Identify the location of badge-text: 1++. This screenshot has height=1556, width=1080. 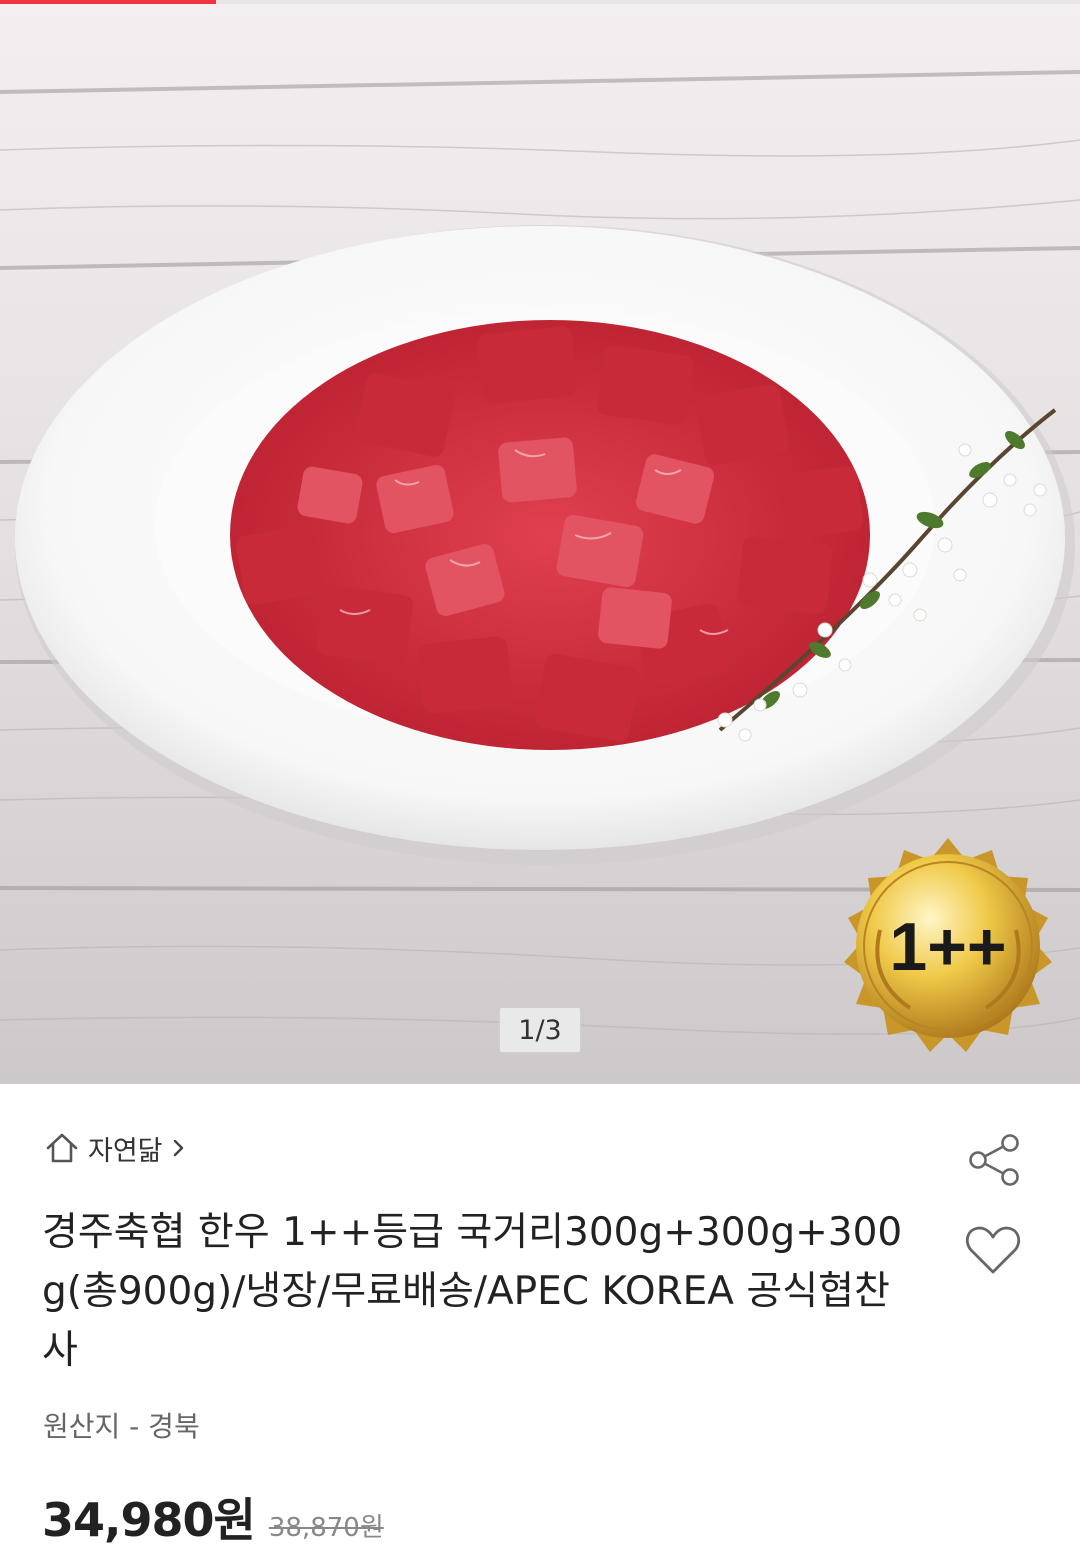
(947, 947).